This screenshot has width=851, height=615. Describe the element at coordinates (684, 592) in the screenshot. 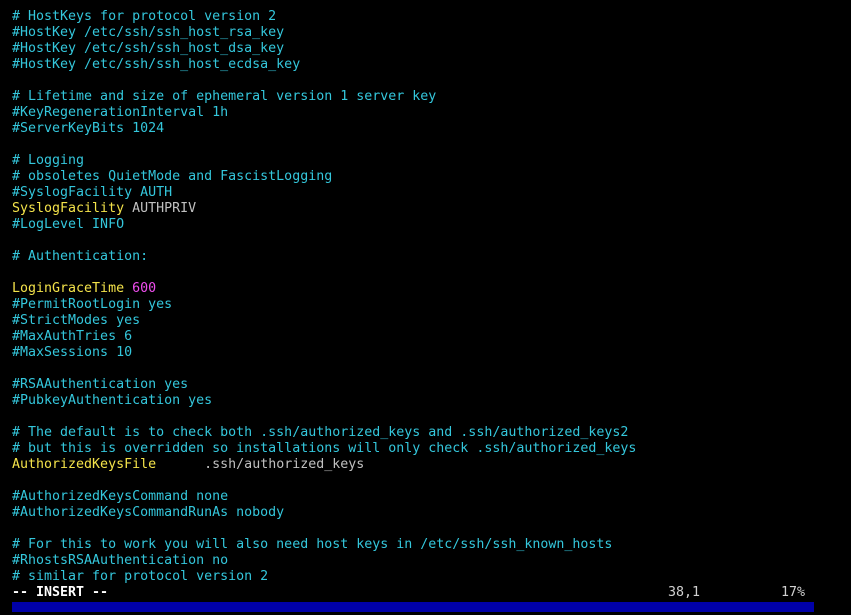

I see `cursor-position: 38,1` at that location.